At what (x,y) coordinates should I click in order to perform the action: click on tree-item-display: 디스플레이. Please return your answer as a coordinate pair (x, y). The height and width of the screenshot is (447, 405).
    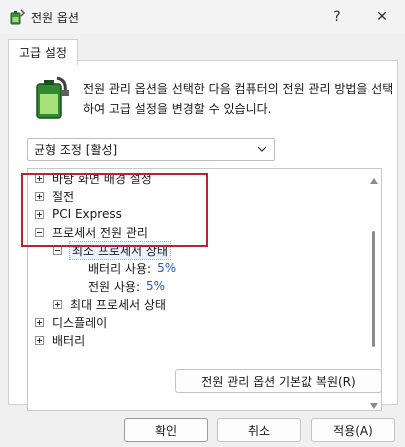
    Looking at the image, I should click on (71, 322).